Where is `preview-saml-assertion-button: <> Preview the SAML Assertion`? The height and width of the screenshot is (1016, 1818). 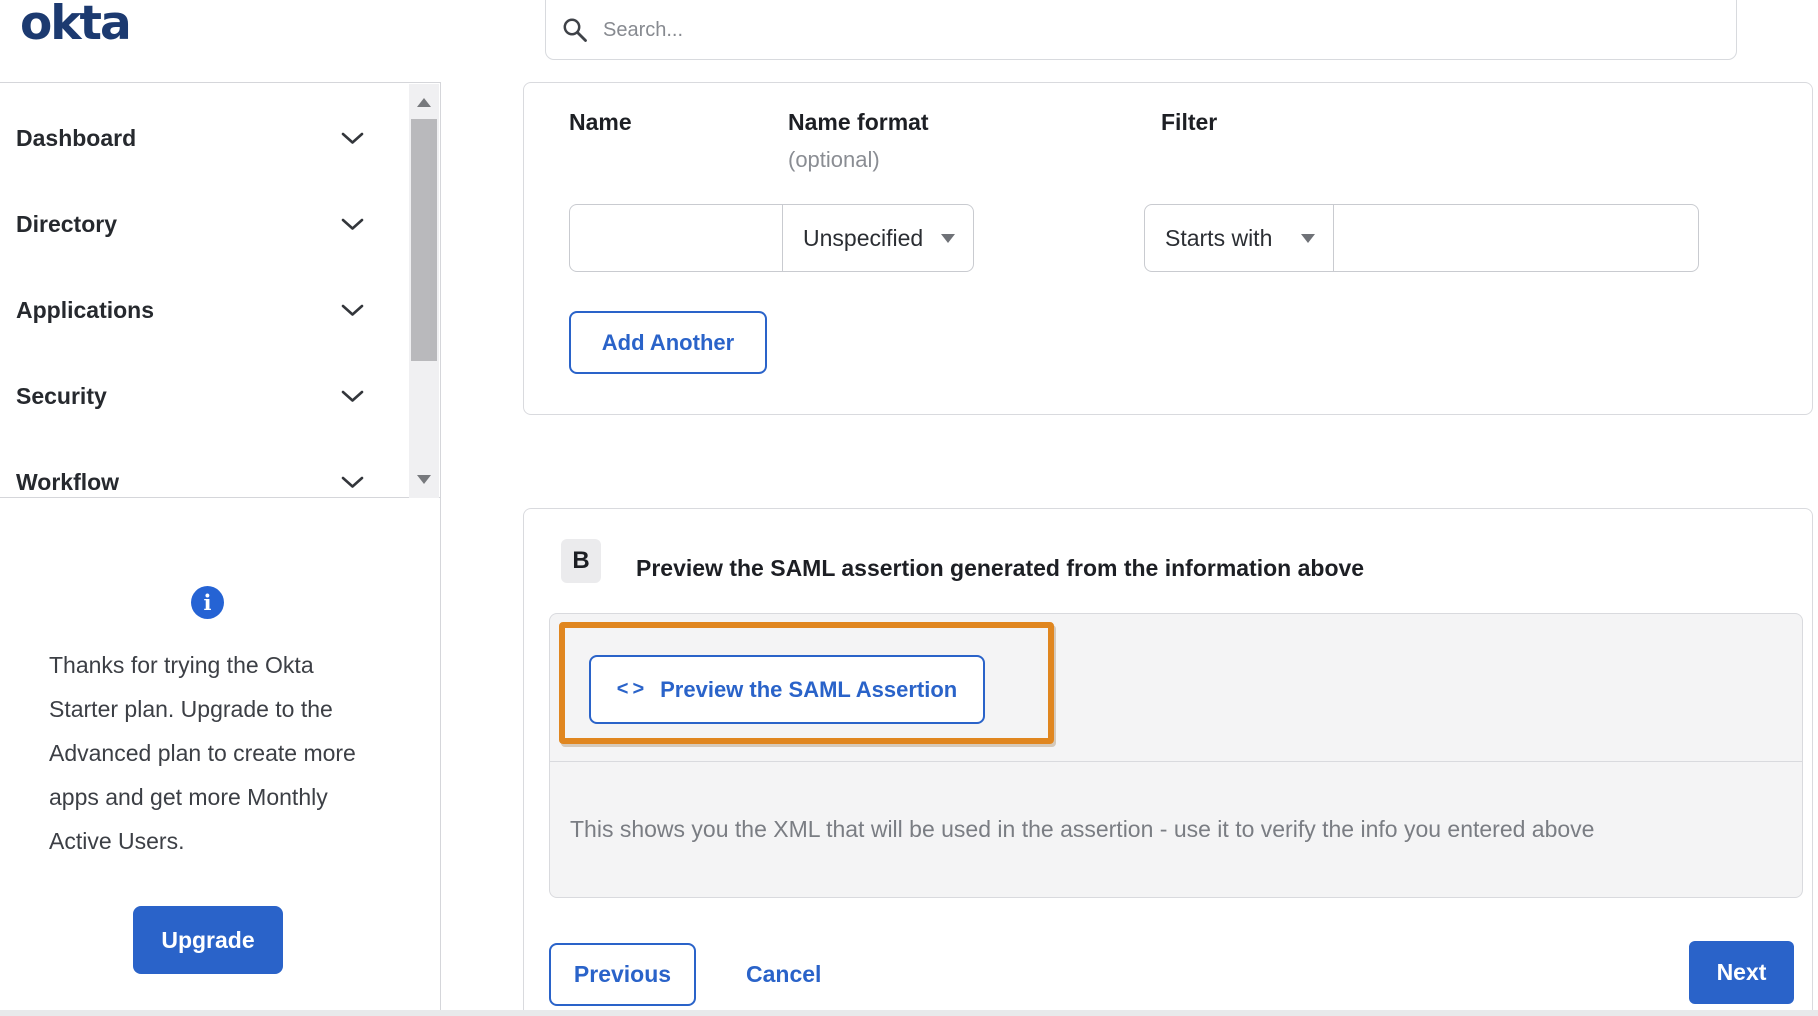
preview-saml-assertion-button: <> Preview the SAML Assertion is located at coordinates (787, 689).